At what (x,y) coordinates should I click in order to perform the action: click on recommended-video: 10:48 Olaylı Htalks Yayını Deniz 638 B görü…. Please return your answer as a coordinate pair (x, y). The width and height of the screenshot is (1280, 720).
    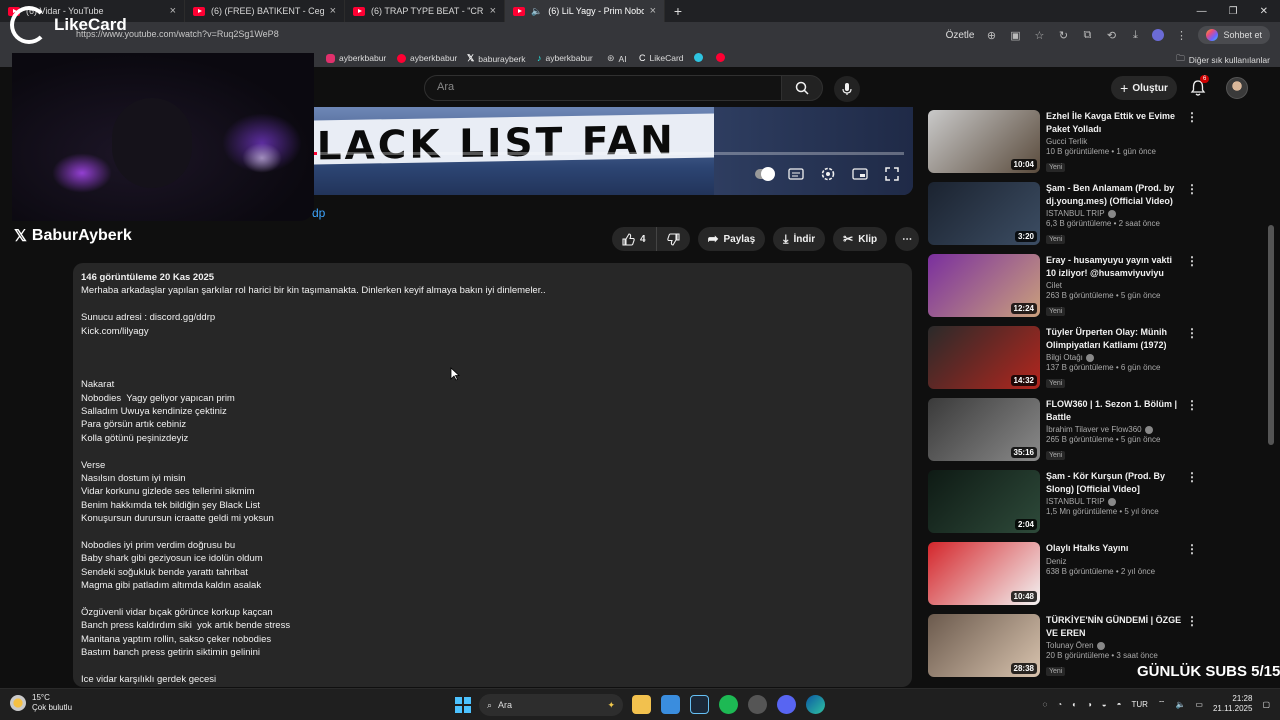
    Looking at the image, I should click on (1068, 578).